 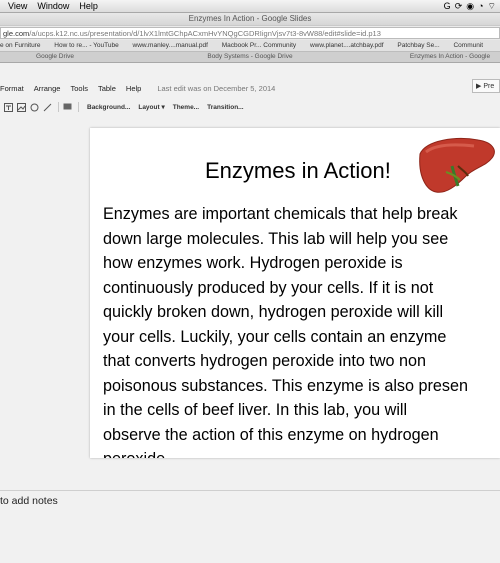 I want to click on sync-icon: ⟳, so click(x=459, y=6).